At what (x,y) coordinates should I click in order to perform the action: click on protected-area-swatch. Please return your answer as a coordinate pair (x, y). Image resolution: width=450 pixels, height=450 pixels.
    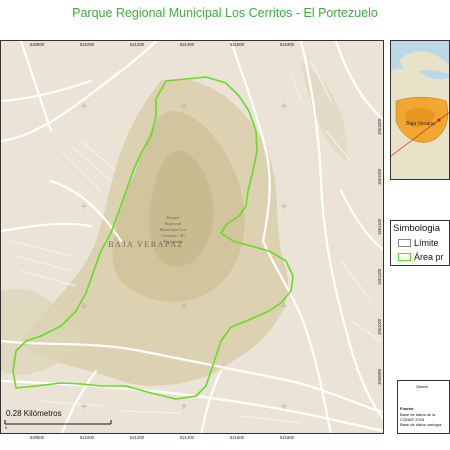
    Looking at the image, I should click on (404, 257).